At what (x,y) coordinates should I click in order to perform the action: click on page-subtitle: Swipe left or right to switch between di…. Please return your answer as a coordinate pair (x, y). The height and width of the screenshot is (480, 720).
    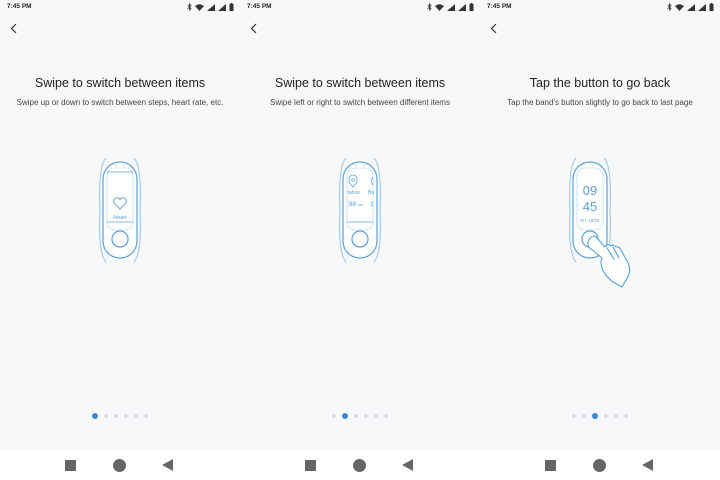
    Looking at the image, I should click on (360, 102).